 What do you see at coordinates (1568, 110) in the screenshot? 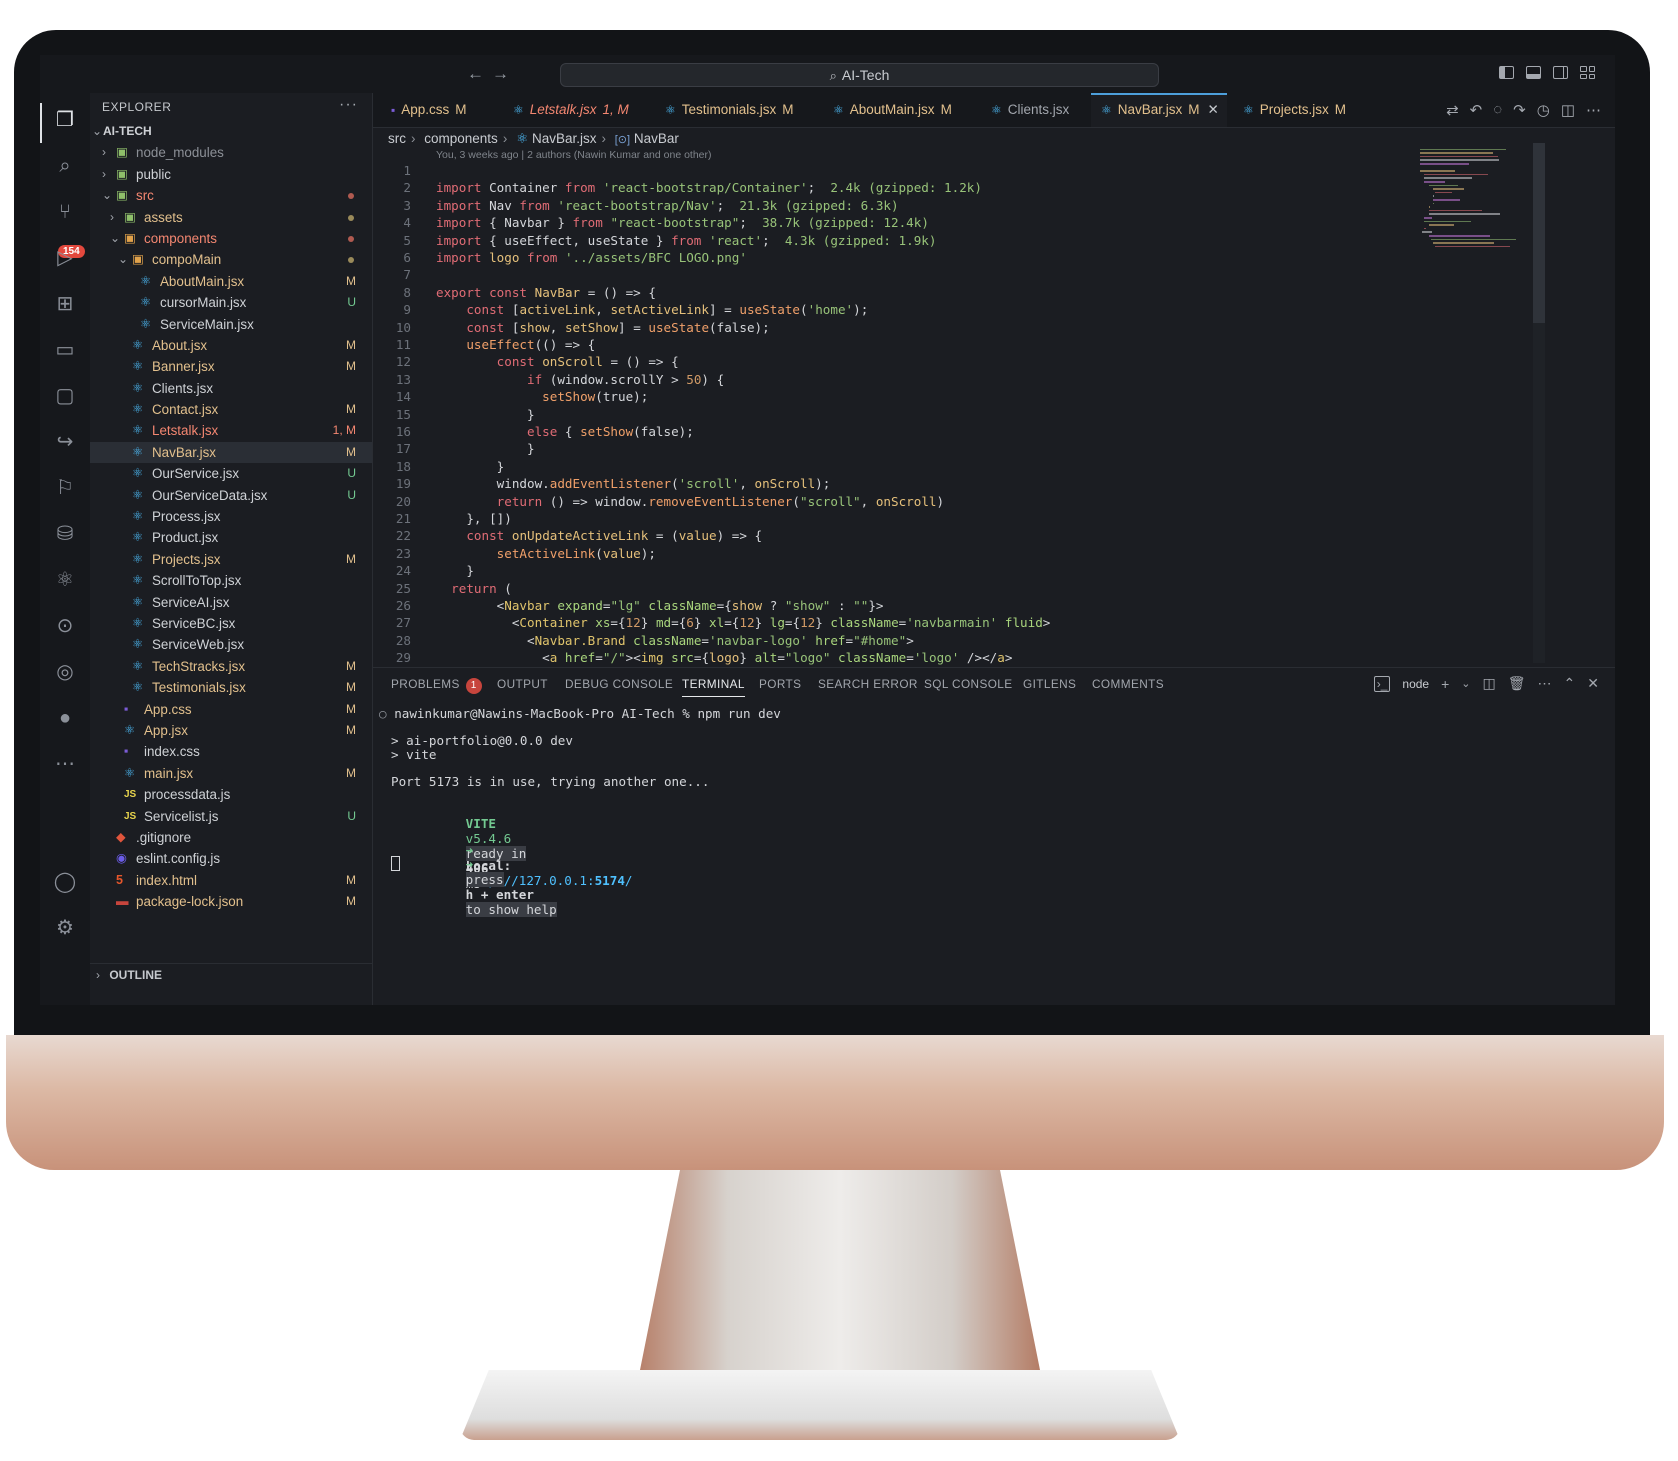
I see `split-editor-icon: ◫` at bounding box center [1568, 110].